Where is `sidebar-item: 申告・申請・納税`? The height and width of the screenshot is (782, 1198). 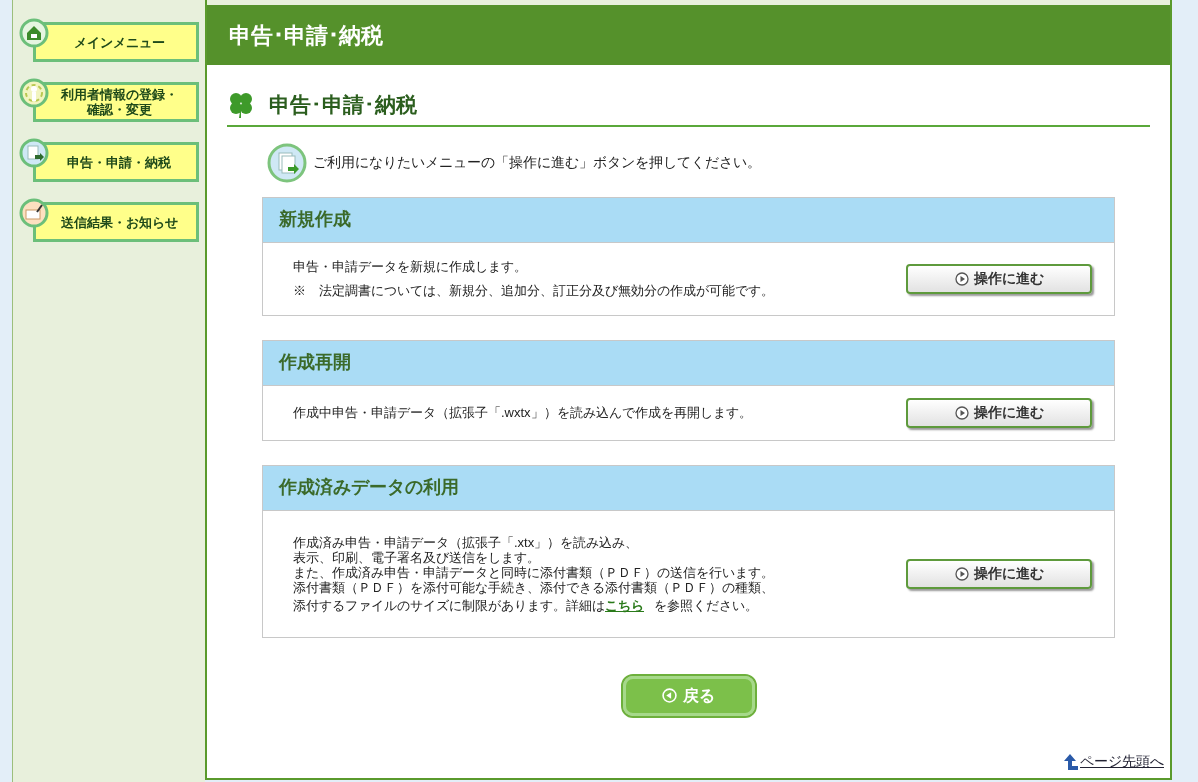
sidebar-item: 申告・申請・納税 is located at coordinates (116, 162).